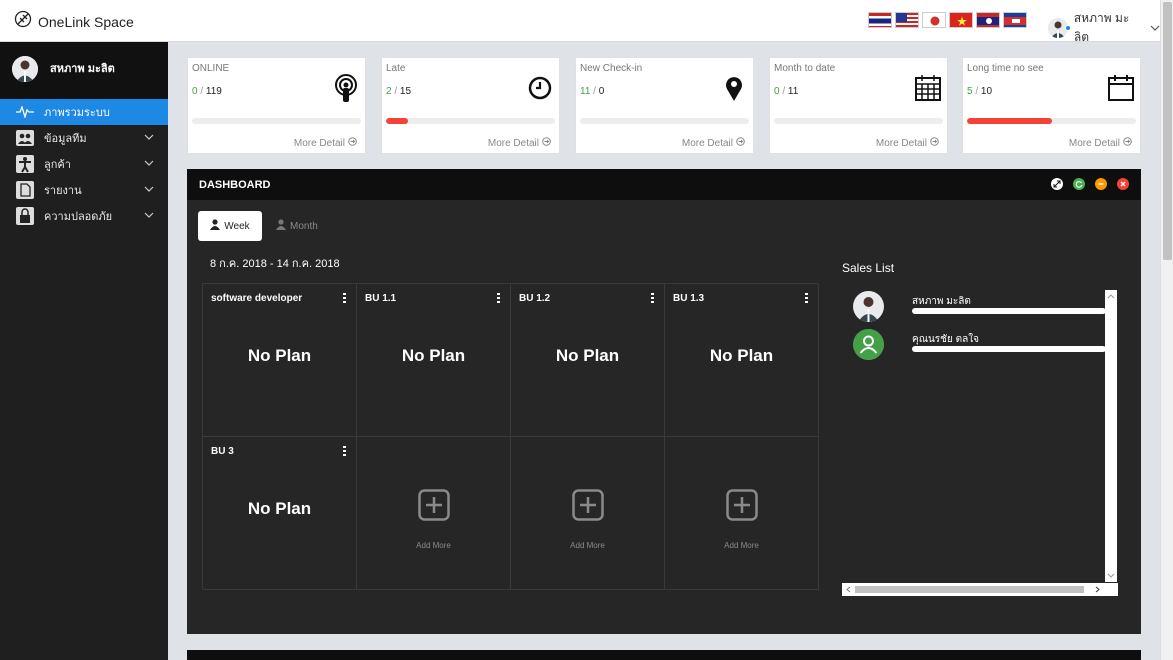 The image size is (1173, 660). Describe the element at coordinates (934, 20) in the screenshot. I see `jp-flag-icon` at that location.